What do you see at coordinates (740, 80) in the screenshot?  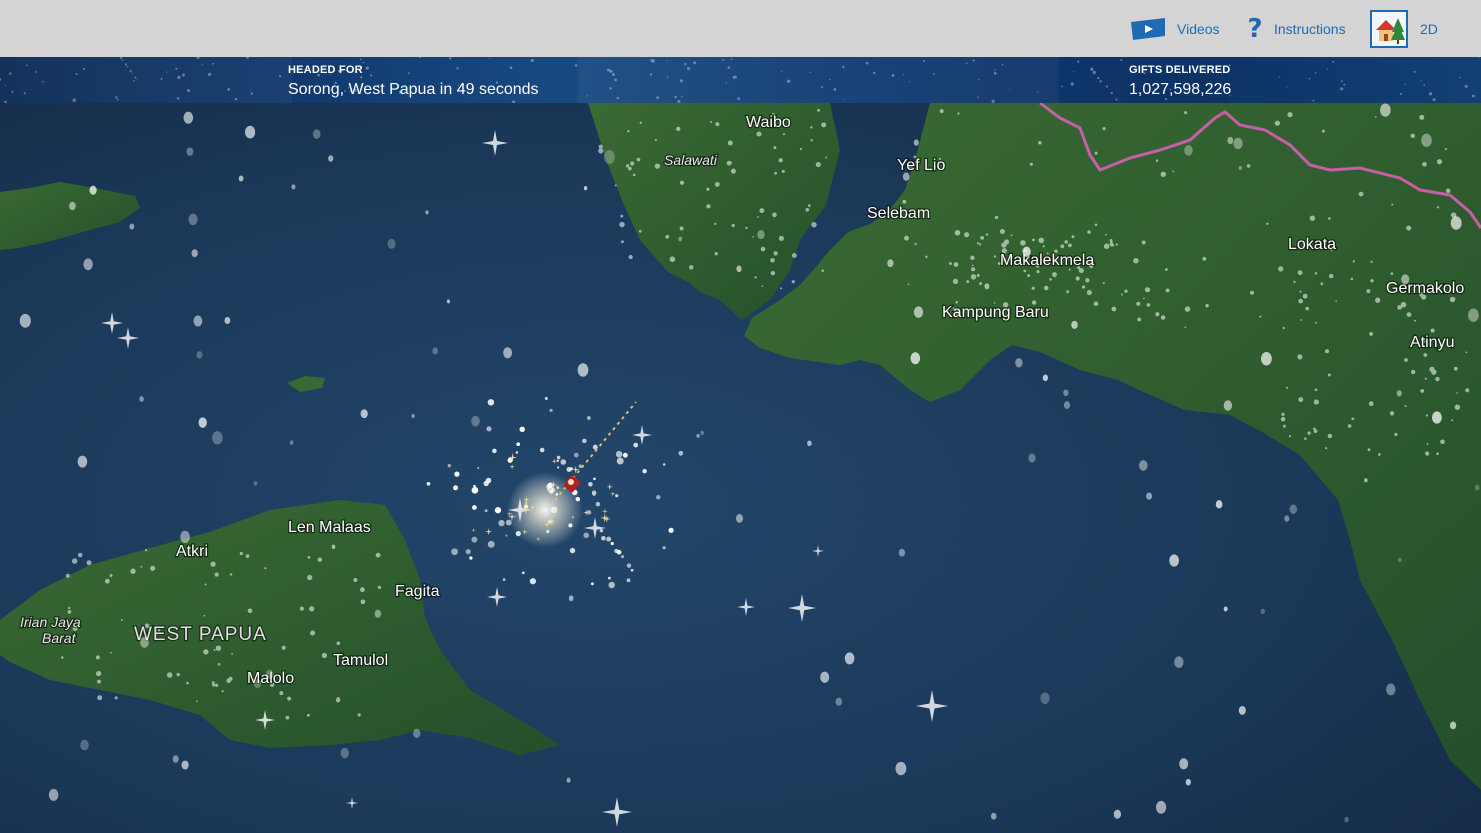 I see `snow-texture` at bounding box center [740, 80].